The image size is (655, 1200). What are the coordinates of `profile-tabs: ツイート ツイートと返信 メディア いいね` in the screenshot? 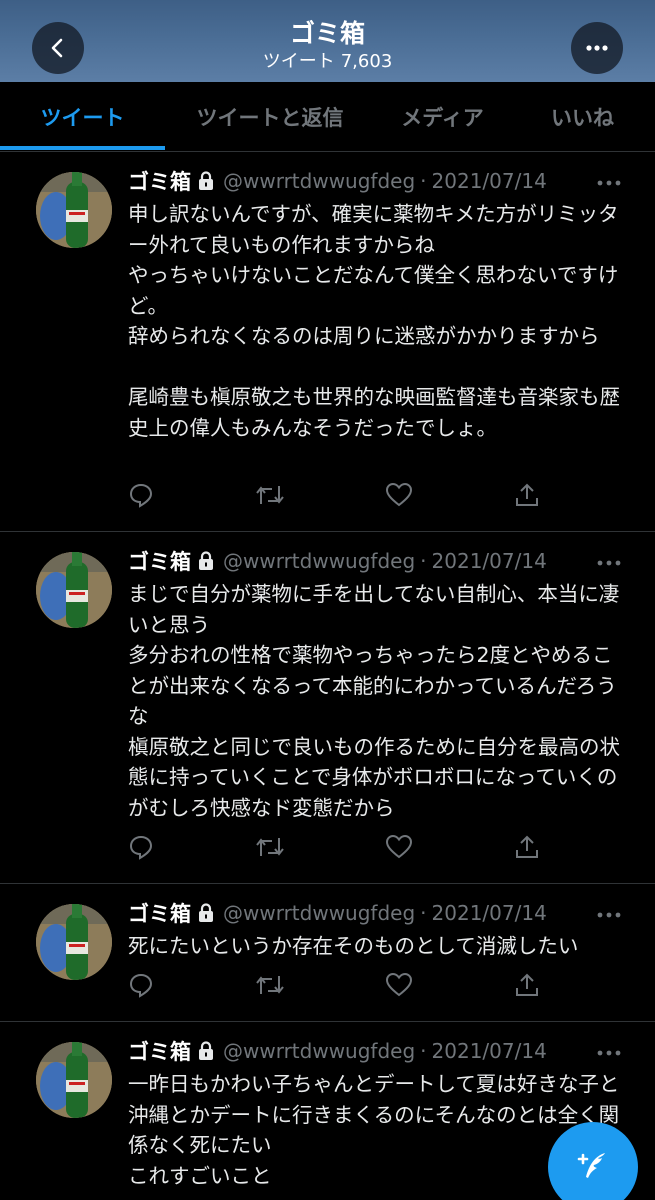 It's located at (327, 117).